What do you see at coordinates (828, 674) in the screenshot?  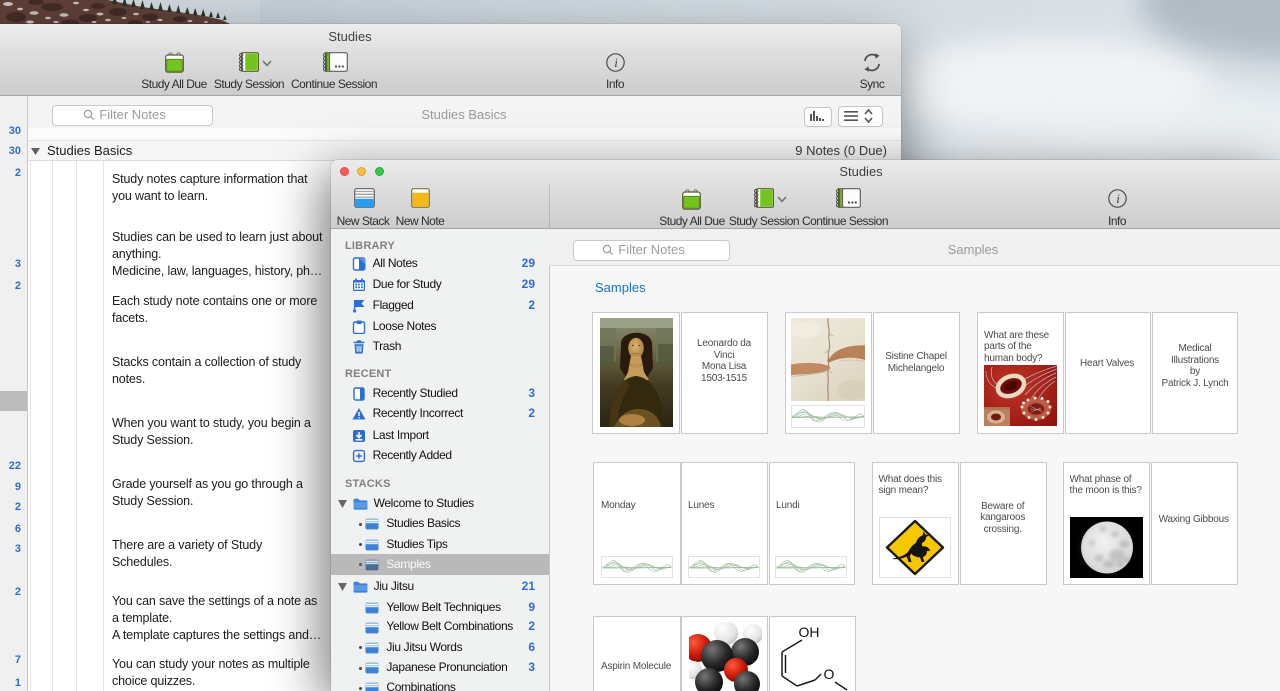 I see `svg-text: O` at bounding box center [828, 674].